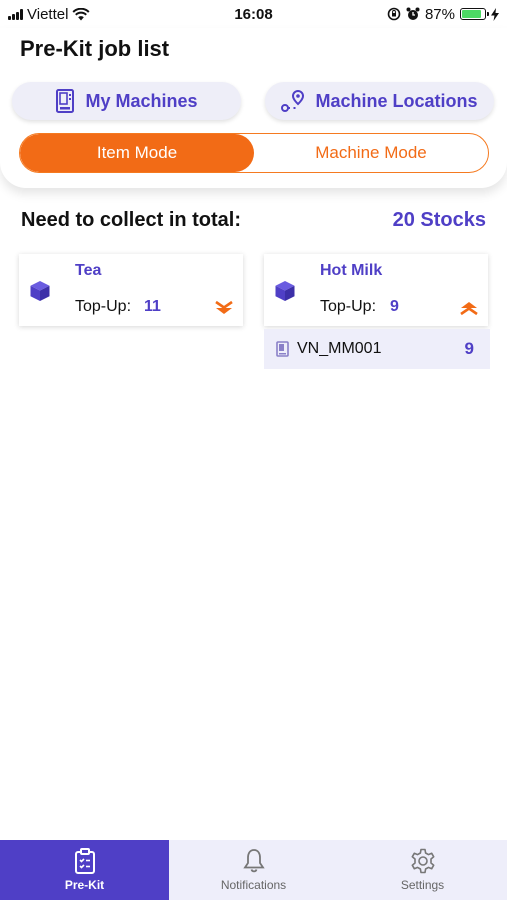  Describe the element at coordinates (376, 290) in the screenshot. I see `item-card-hot-milk: Hot Milk Top-Up: 9` at that location.